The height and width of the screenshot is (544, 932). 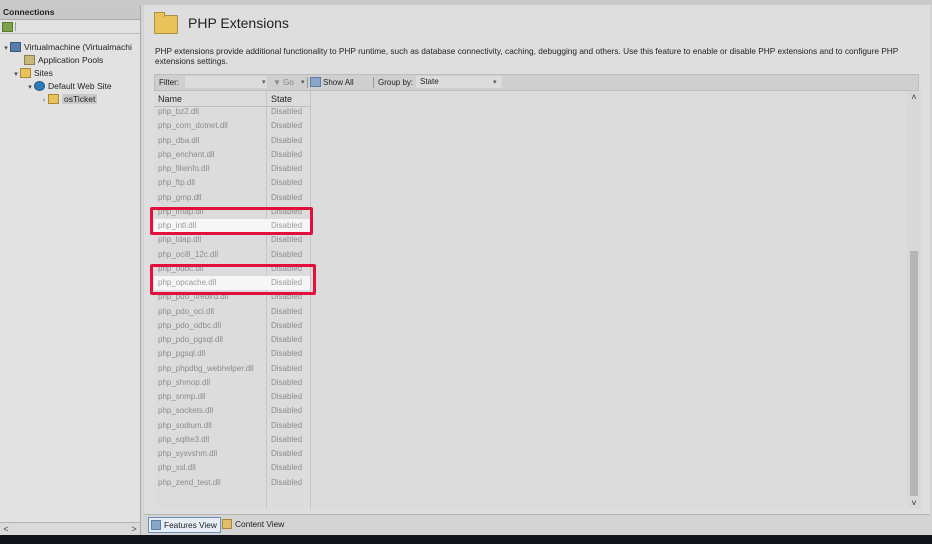 I want to click on separator, so click(x=373, y=82).